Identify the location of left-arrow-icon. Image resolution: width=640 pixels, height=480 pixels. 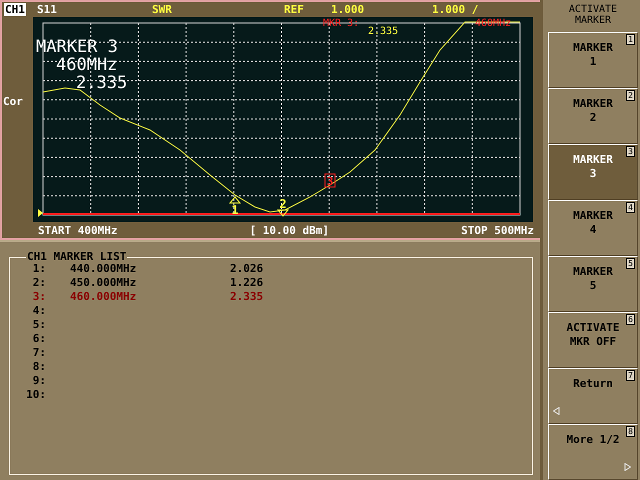
(556, 411).